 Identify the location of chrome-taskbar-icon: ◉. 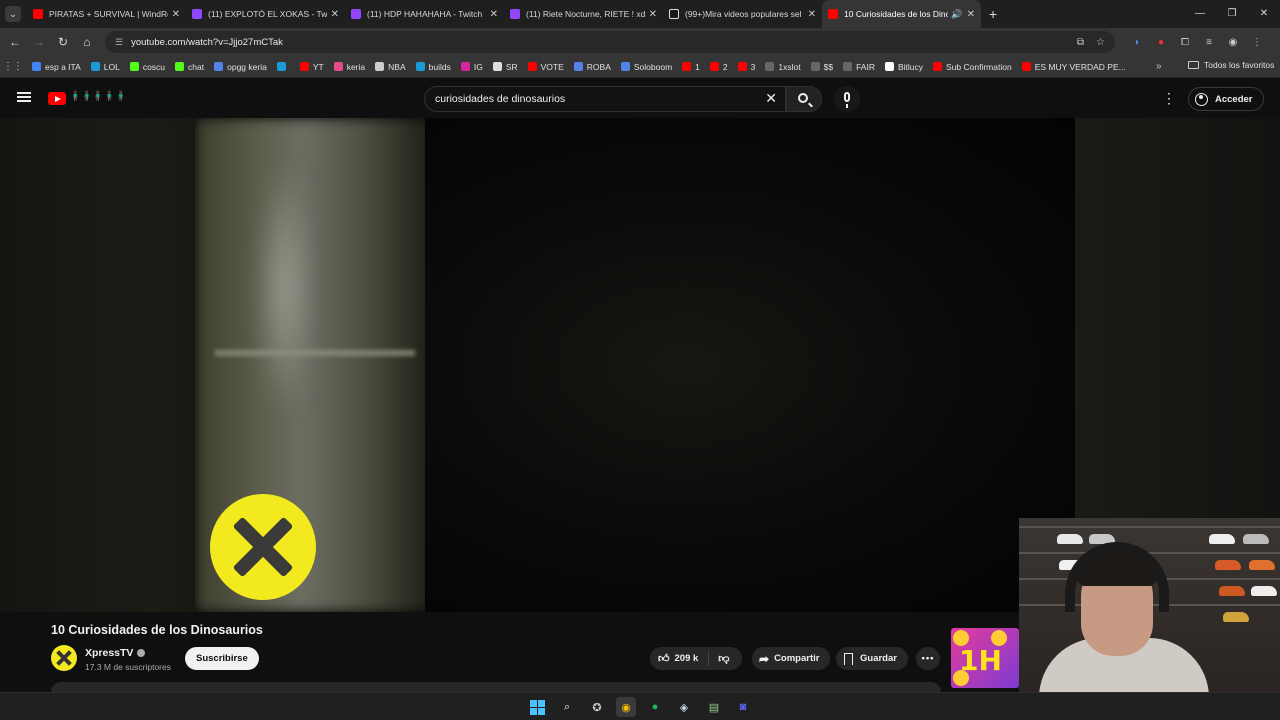
(626, 707).